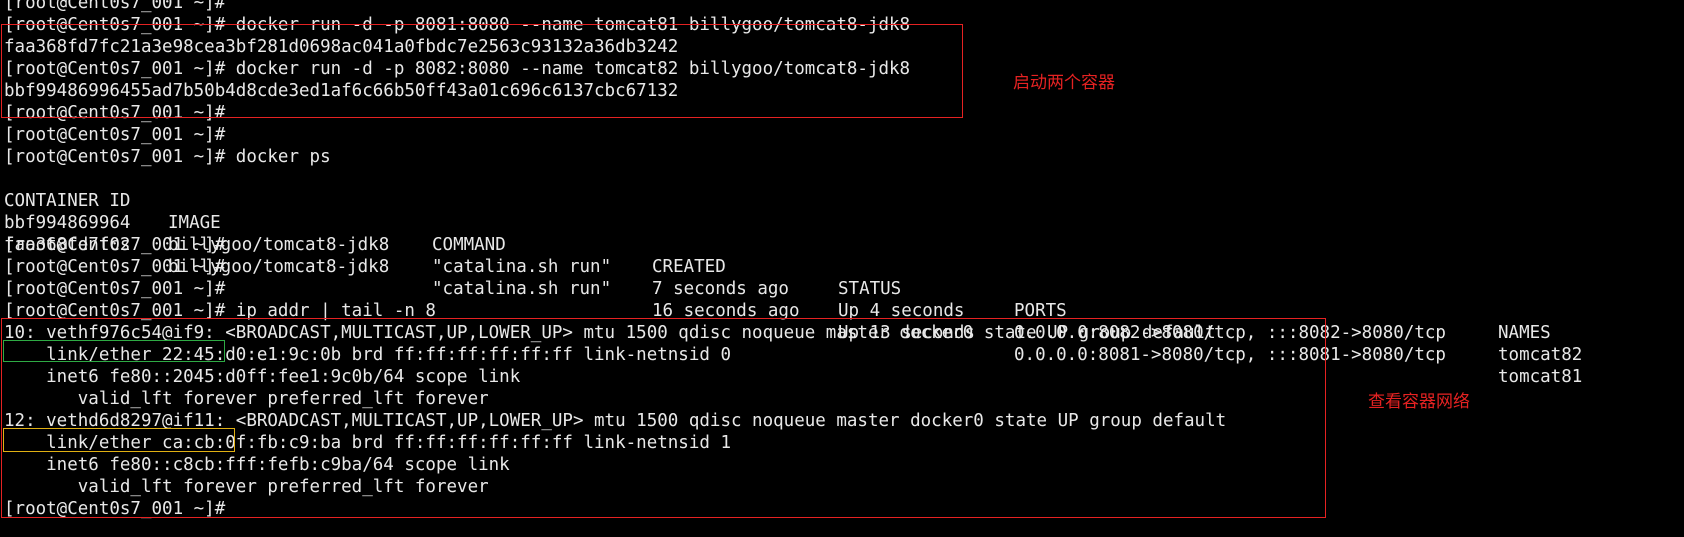 This screenshot has height=537, width=1684. I want to click on container-id: faa368fd7fc2, so click(67, 245).